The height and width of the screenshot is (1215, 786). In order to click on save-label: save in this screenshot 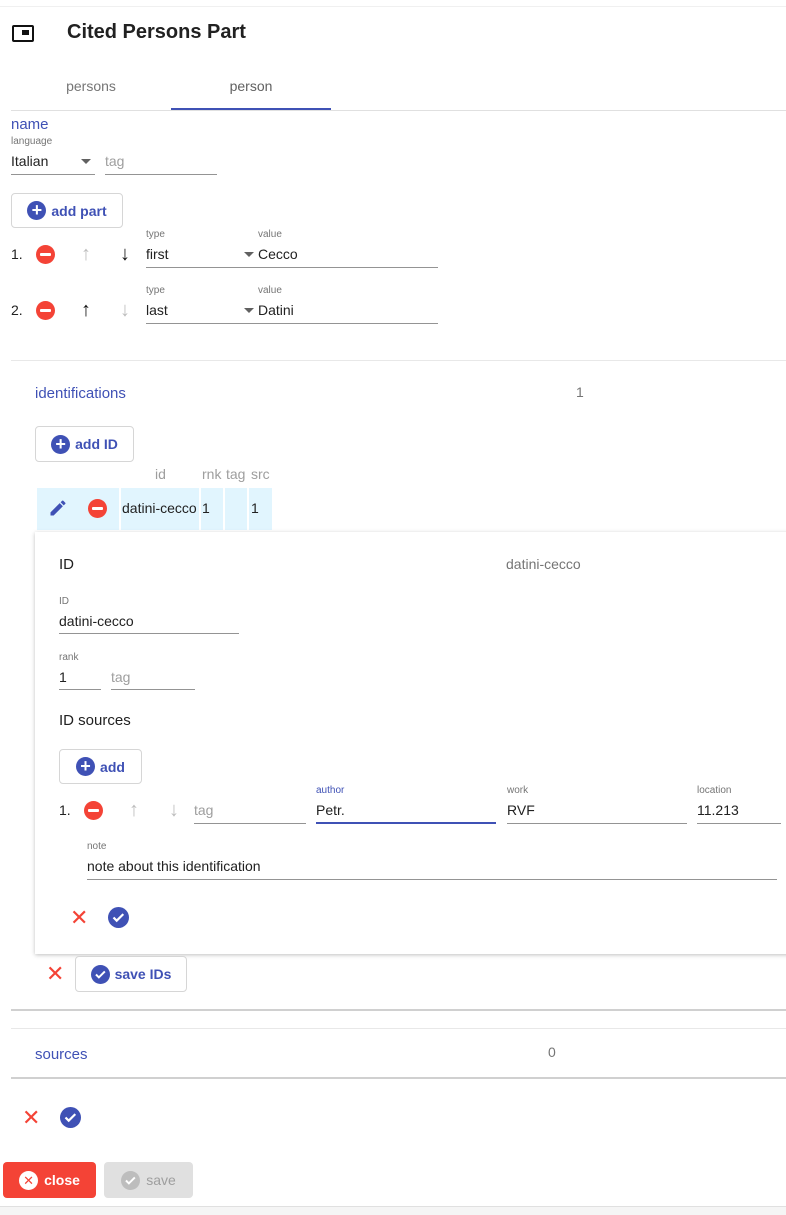, I will do `click(161, 1180)`.